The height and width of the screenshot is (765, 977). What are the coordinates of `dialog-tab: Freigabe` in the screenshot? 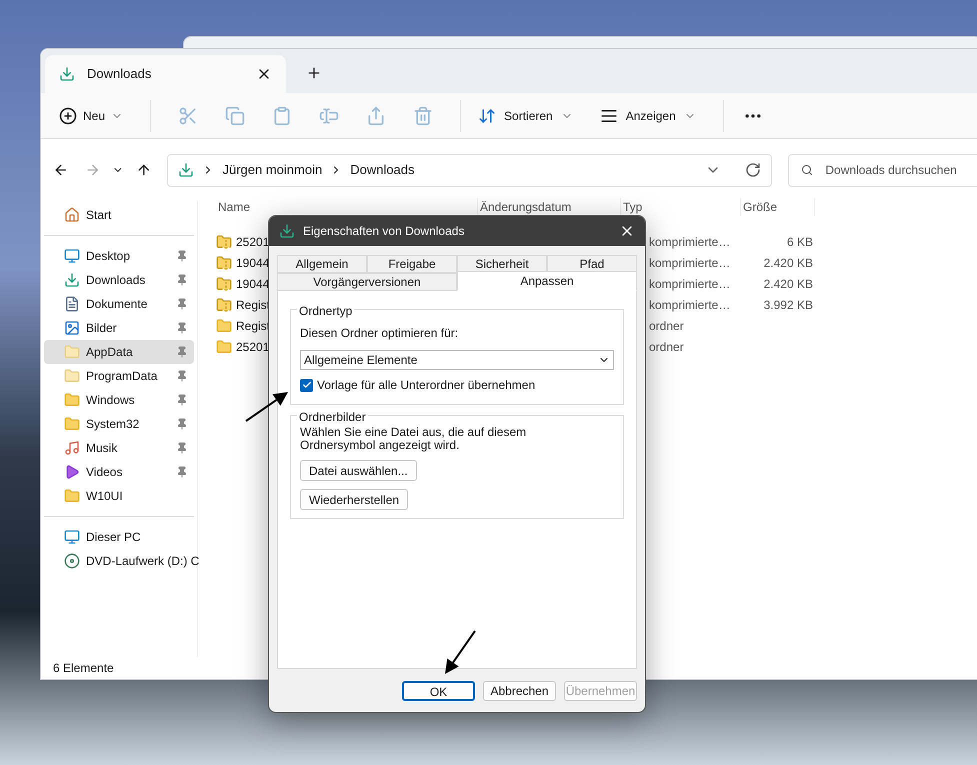 It's located at (412, 264).